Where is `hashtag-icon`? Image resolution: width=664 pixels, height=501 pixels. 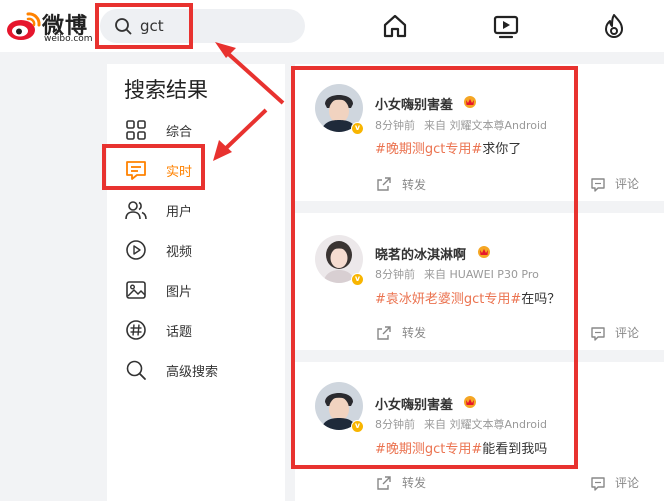 hashtag-icon is located at coordinates (136, 330).